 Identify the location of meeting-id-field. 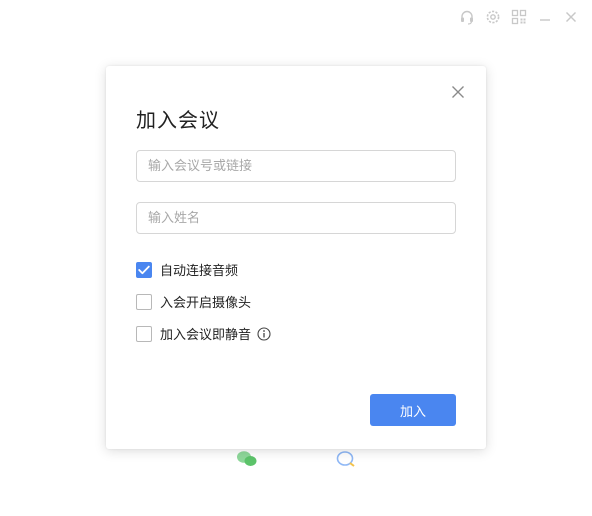
(296, 166).